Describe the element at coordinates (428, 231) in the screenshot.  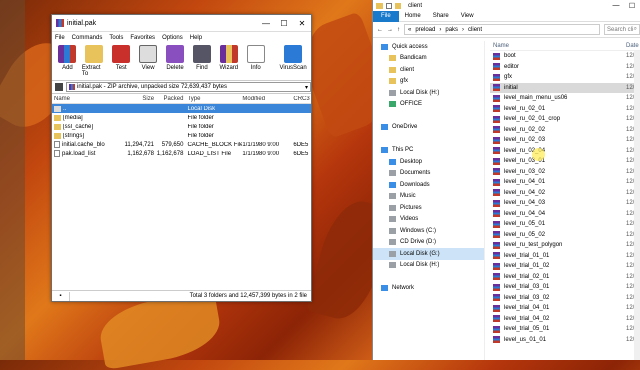
I see `nav-item: Windows (C:)` at that location.